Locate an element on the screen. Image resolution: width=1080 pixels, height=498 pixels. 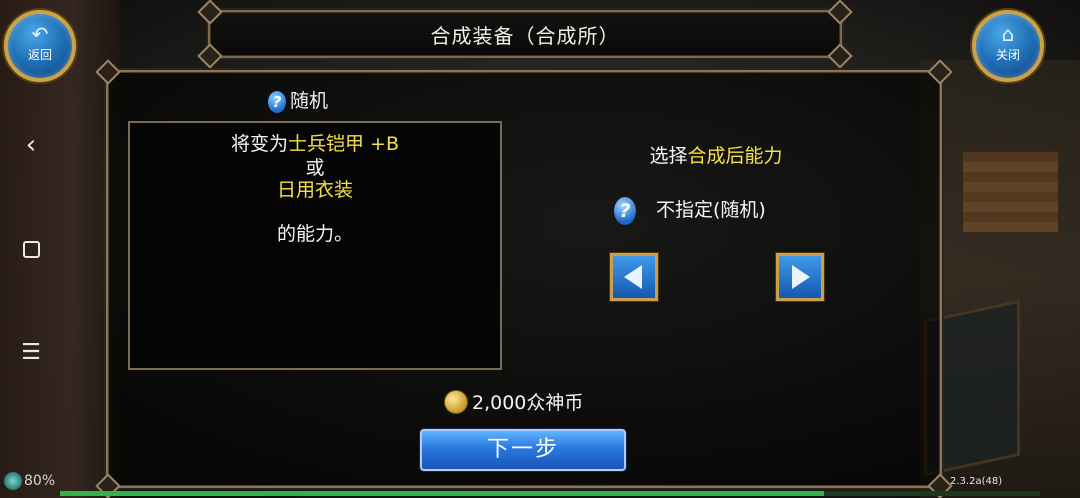
previous-option-button is located at coordinates (634, 277).